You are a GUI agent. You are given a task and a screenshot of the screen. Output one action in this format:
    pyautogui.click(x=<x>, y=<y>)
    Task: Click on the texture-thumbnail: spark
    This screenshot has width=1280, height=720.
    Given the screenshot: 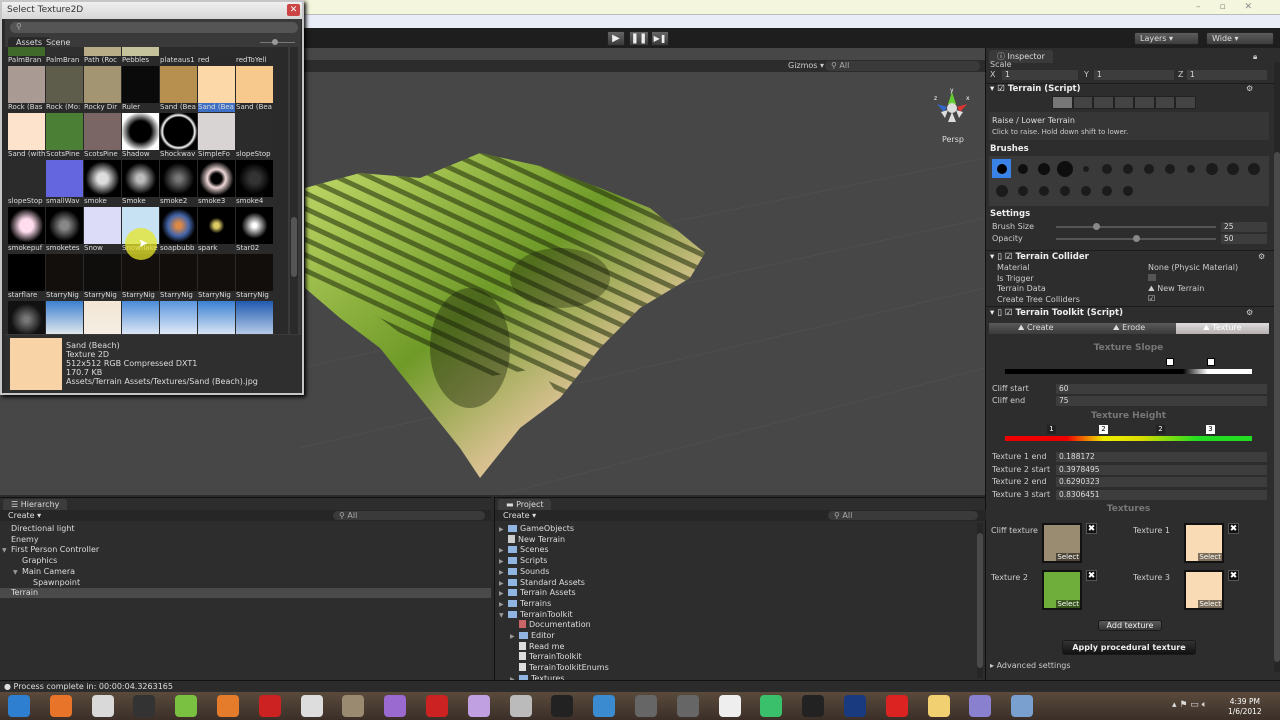 What is the action you would take?
    pyautogui.click(x=216, y=230)
    